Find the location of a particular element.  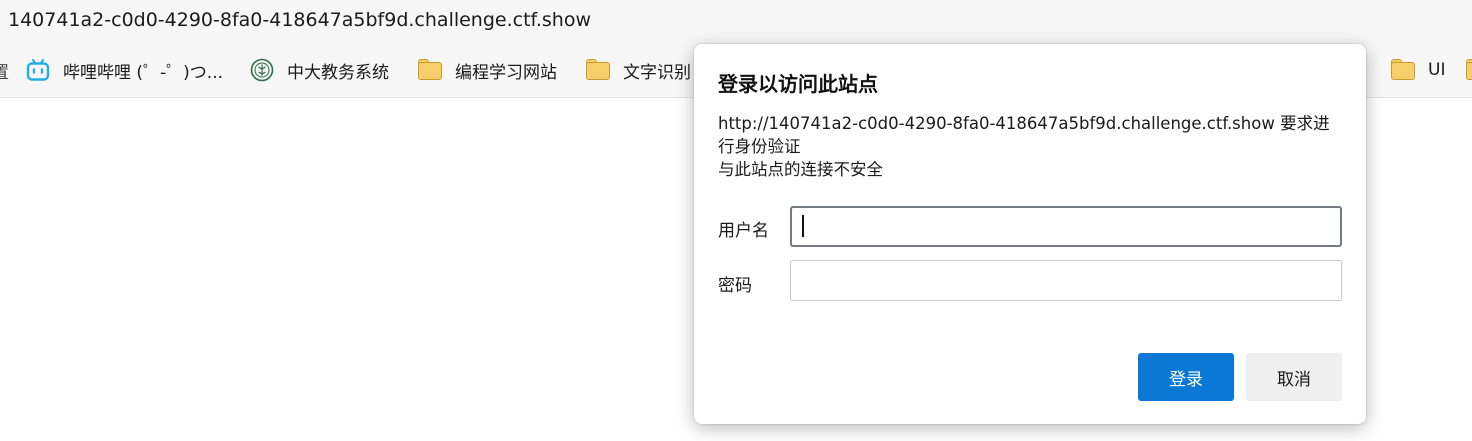

bookmark-folder-overflow is located at coordinates (1469, 70).